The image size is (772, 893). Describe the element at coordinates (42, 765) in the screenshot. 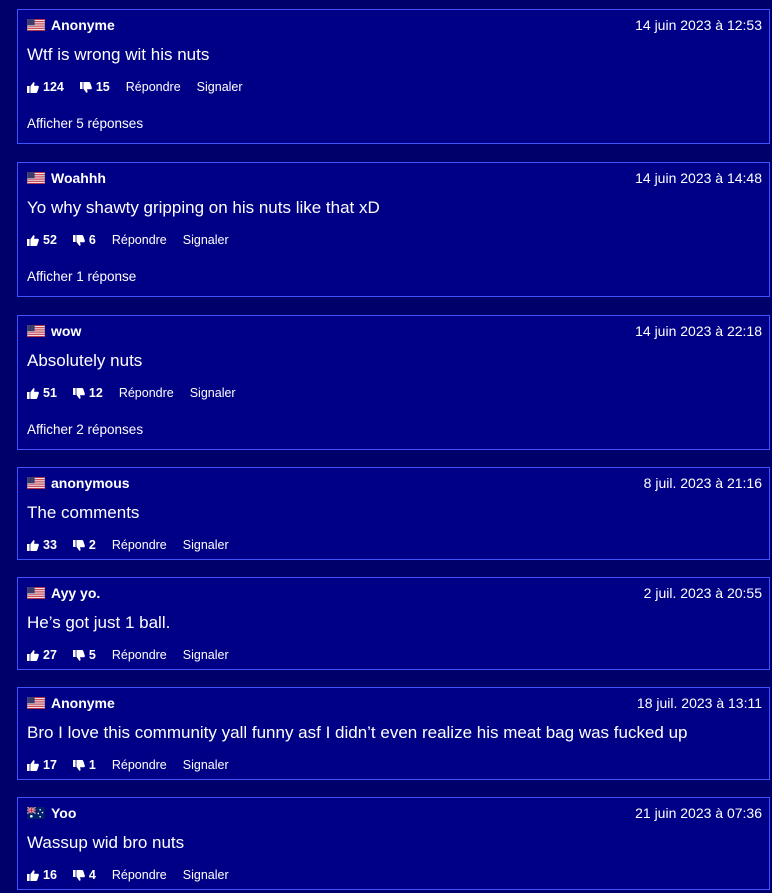

I see `like-button: 17` at that location.